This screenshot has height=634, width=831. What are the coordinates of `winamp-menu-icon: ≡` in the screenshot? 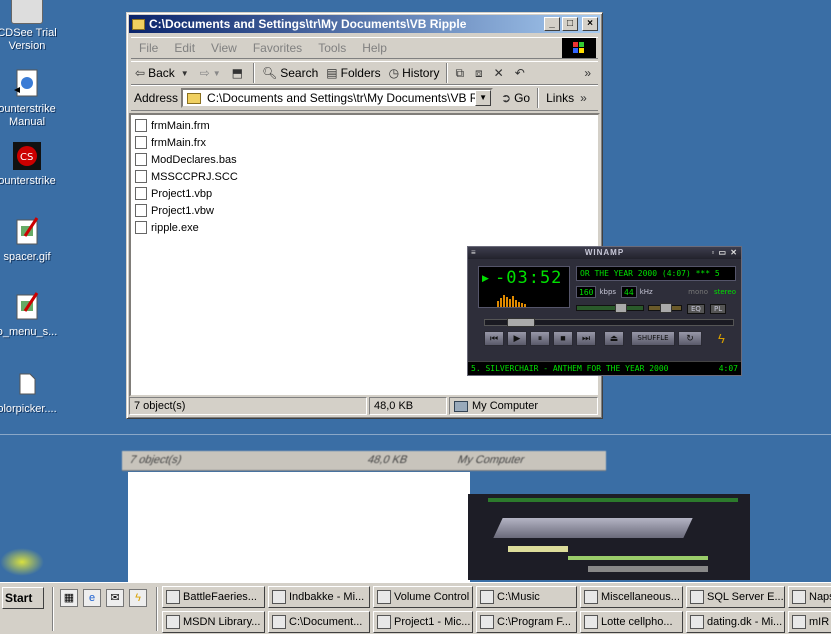 It's located at (474, 253).